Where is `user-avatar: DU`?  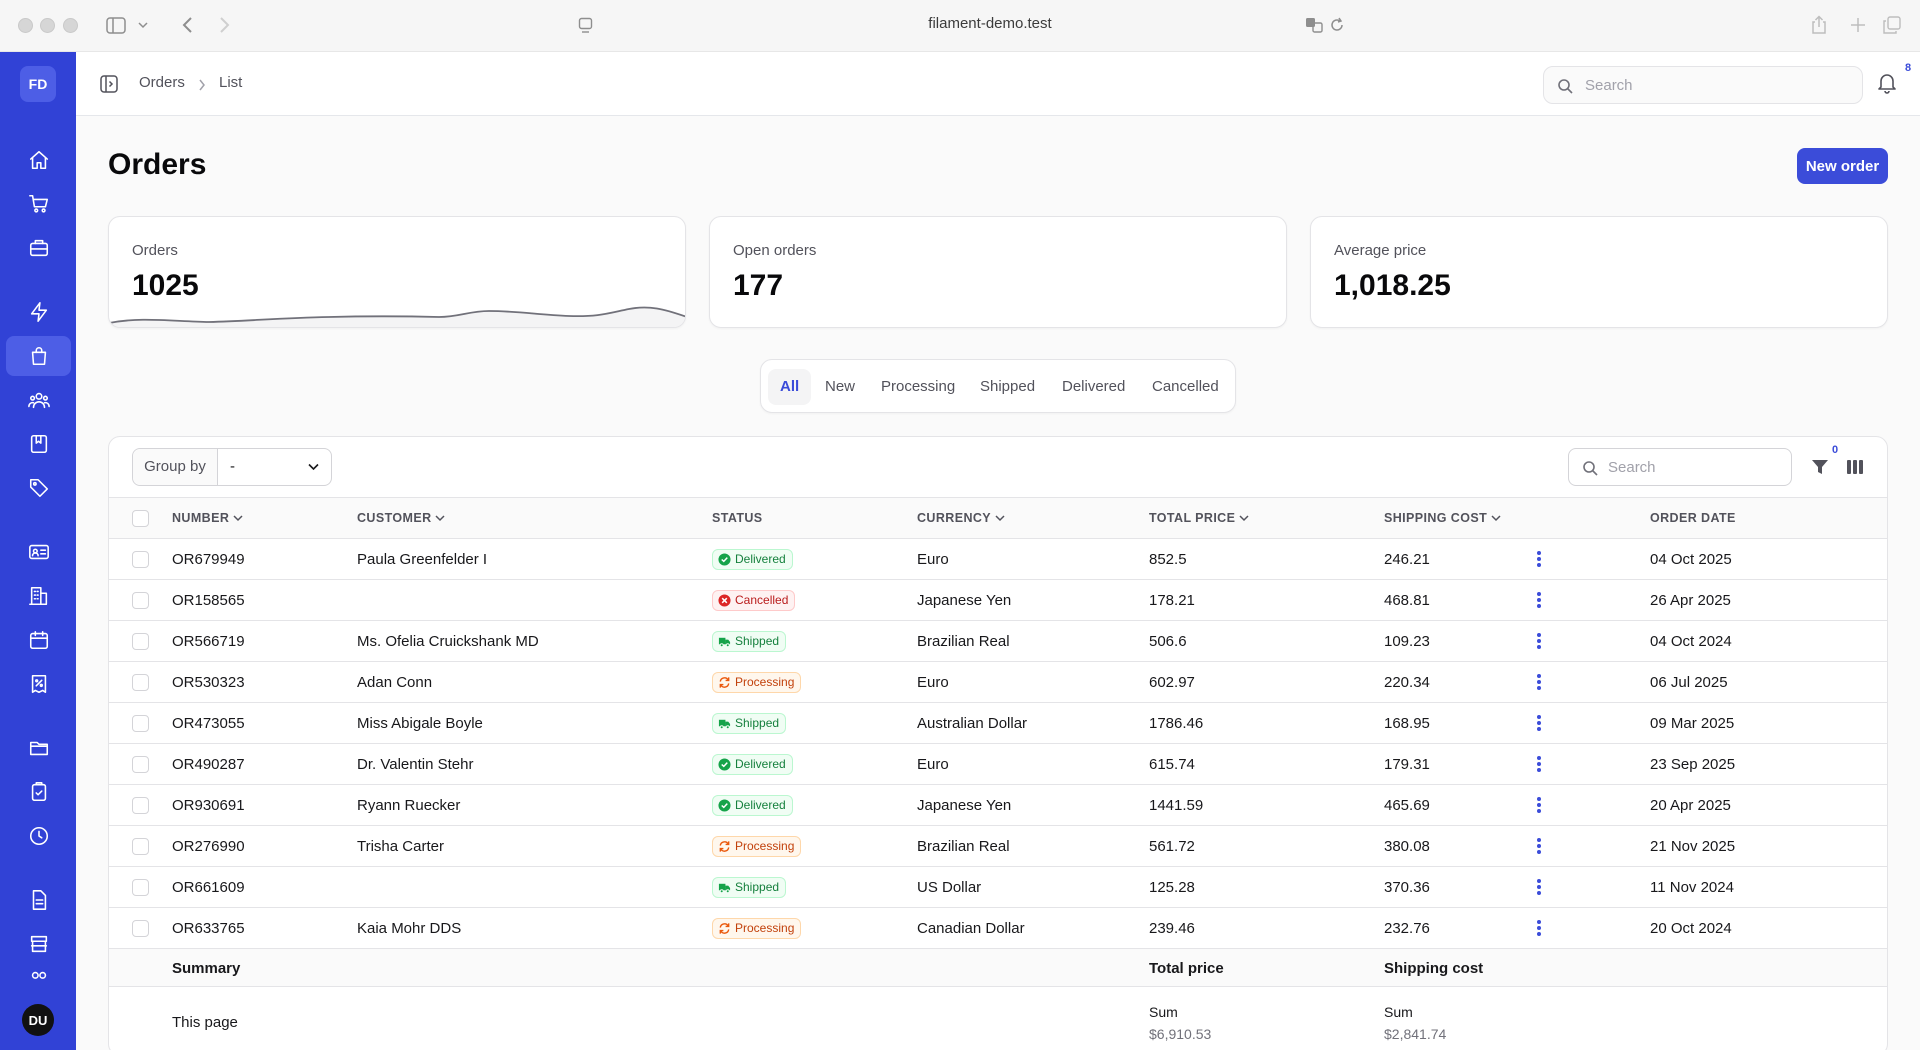
user-avatar: DU is located at coordinates (38, 1020).